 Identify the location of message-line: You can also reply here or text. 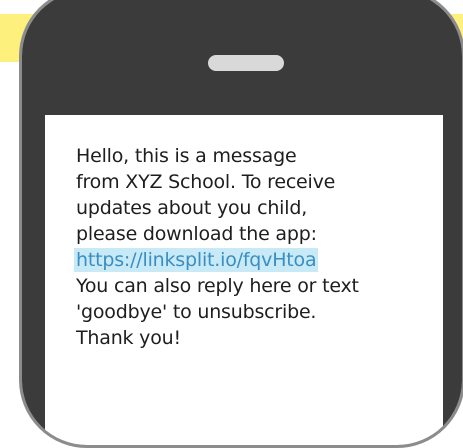
(217, 286).